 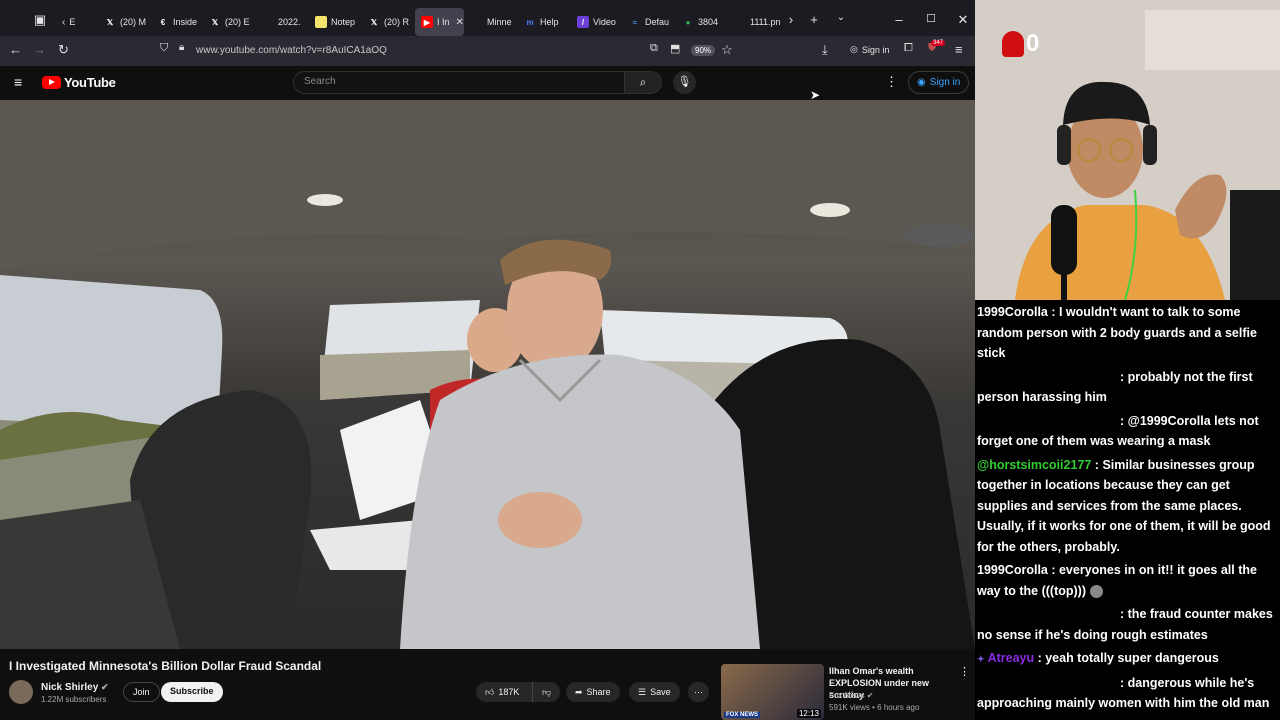 I want to click on help-icon: m, so click(x=530, y=22).